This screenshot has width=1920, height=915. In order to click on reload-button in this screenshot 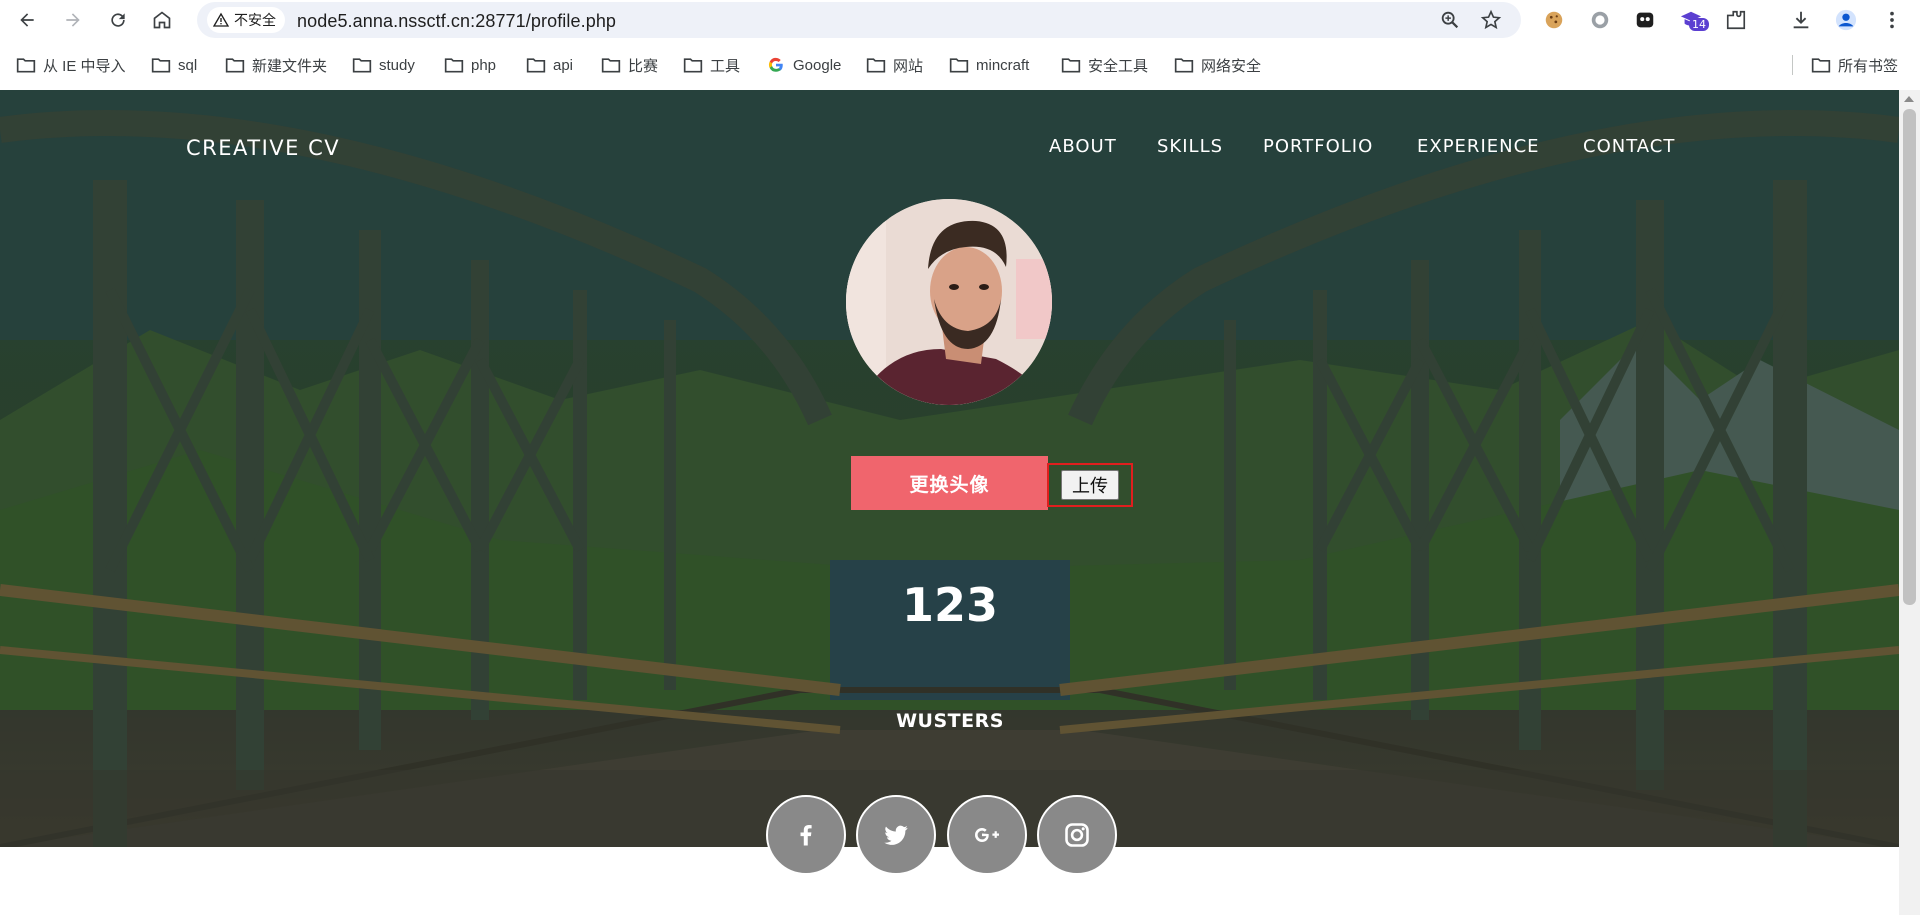, I will do `click(118, 20)`.